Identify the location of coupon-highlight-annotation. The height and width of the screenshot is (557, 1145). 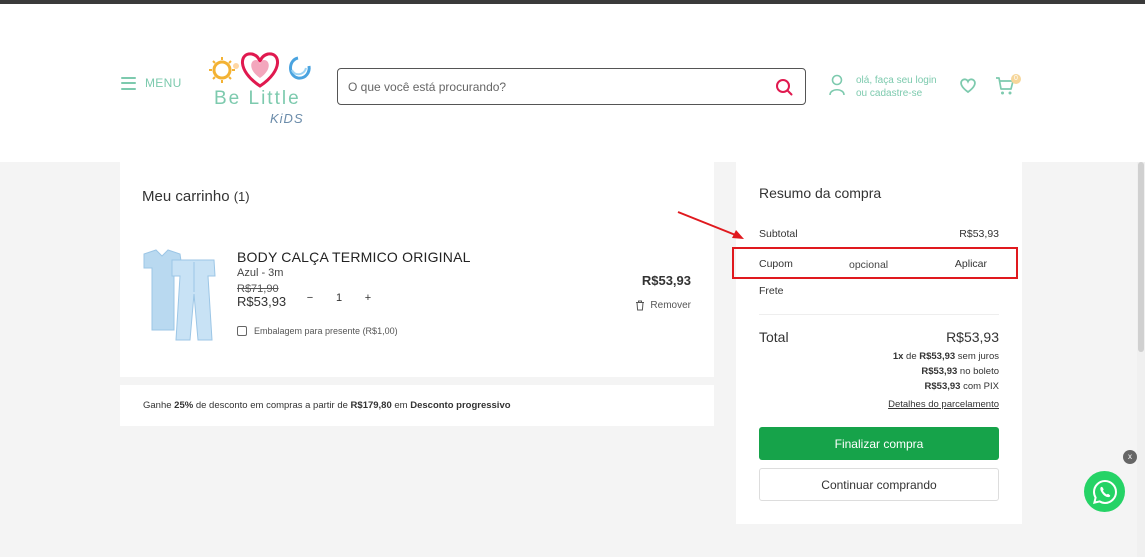
(875, 263).